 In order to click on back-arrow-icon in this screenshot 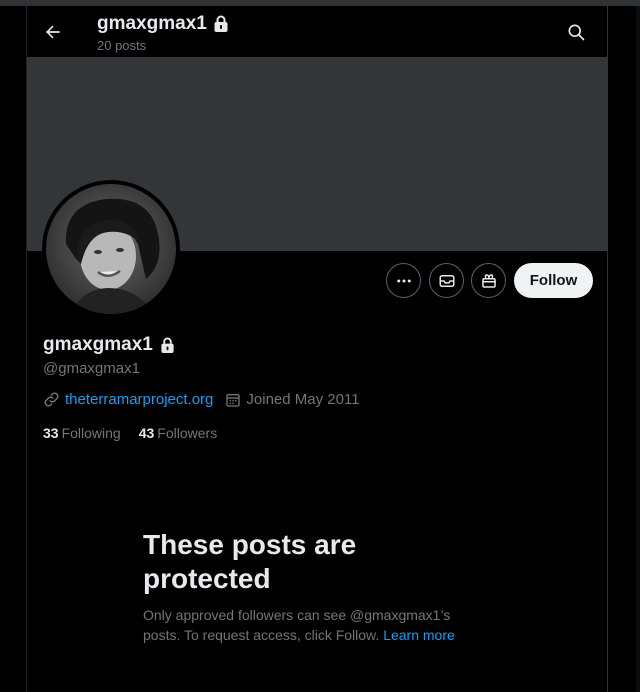, I will do `click(52, 32)`.